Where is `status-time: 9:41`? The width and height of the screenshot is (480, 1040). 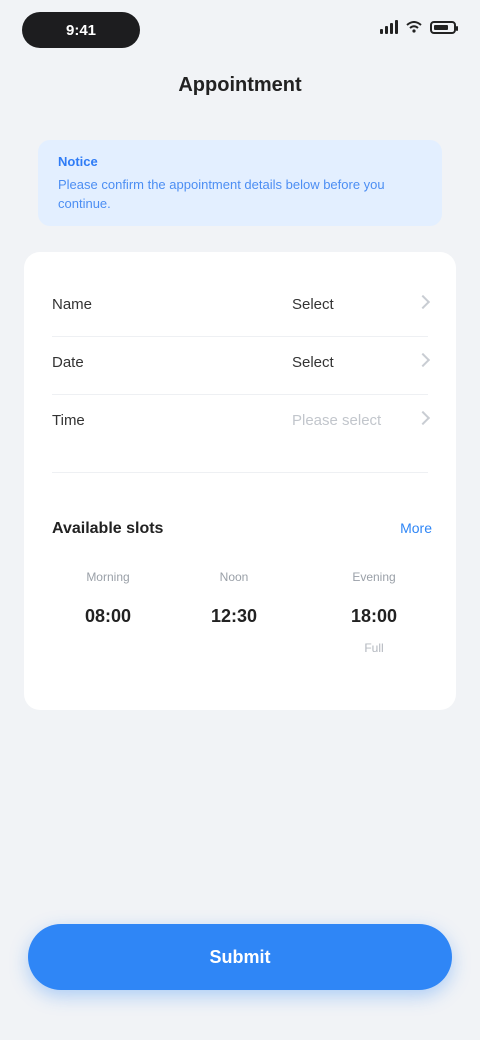 status-time: 9:41 is located at coordinates (81, 30).